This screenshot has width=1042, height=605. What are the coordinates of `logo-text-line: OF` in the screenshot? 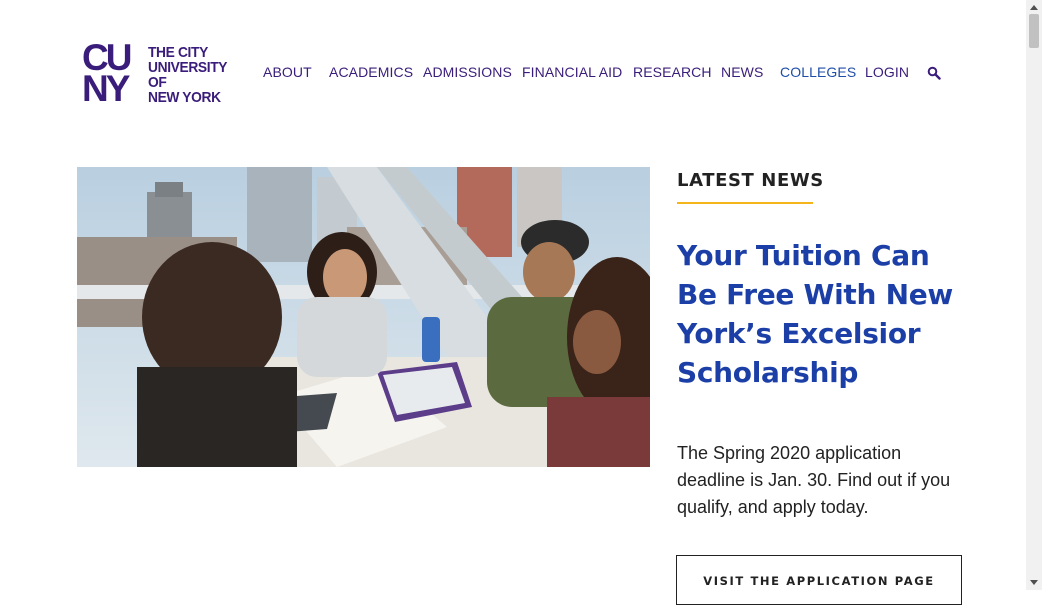 It's located at (157, 82).